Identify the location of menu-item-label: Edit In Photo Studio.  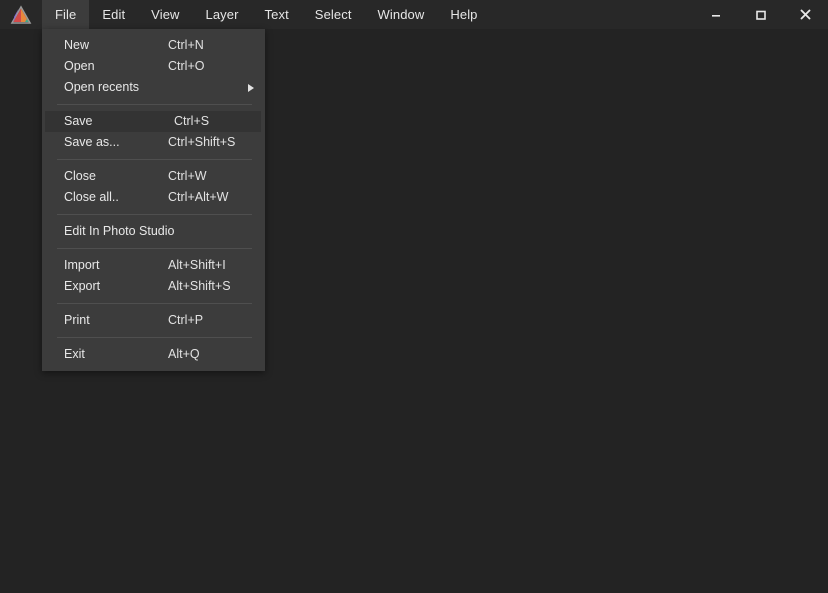
(119, 231).